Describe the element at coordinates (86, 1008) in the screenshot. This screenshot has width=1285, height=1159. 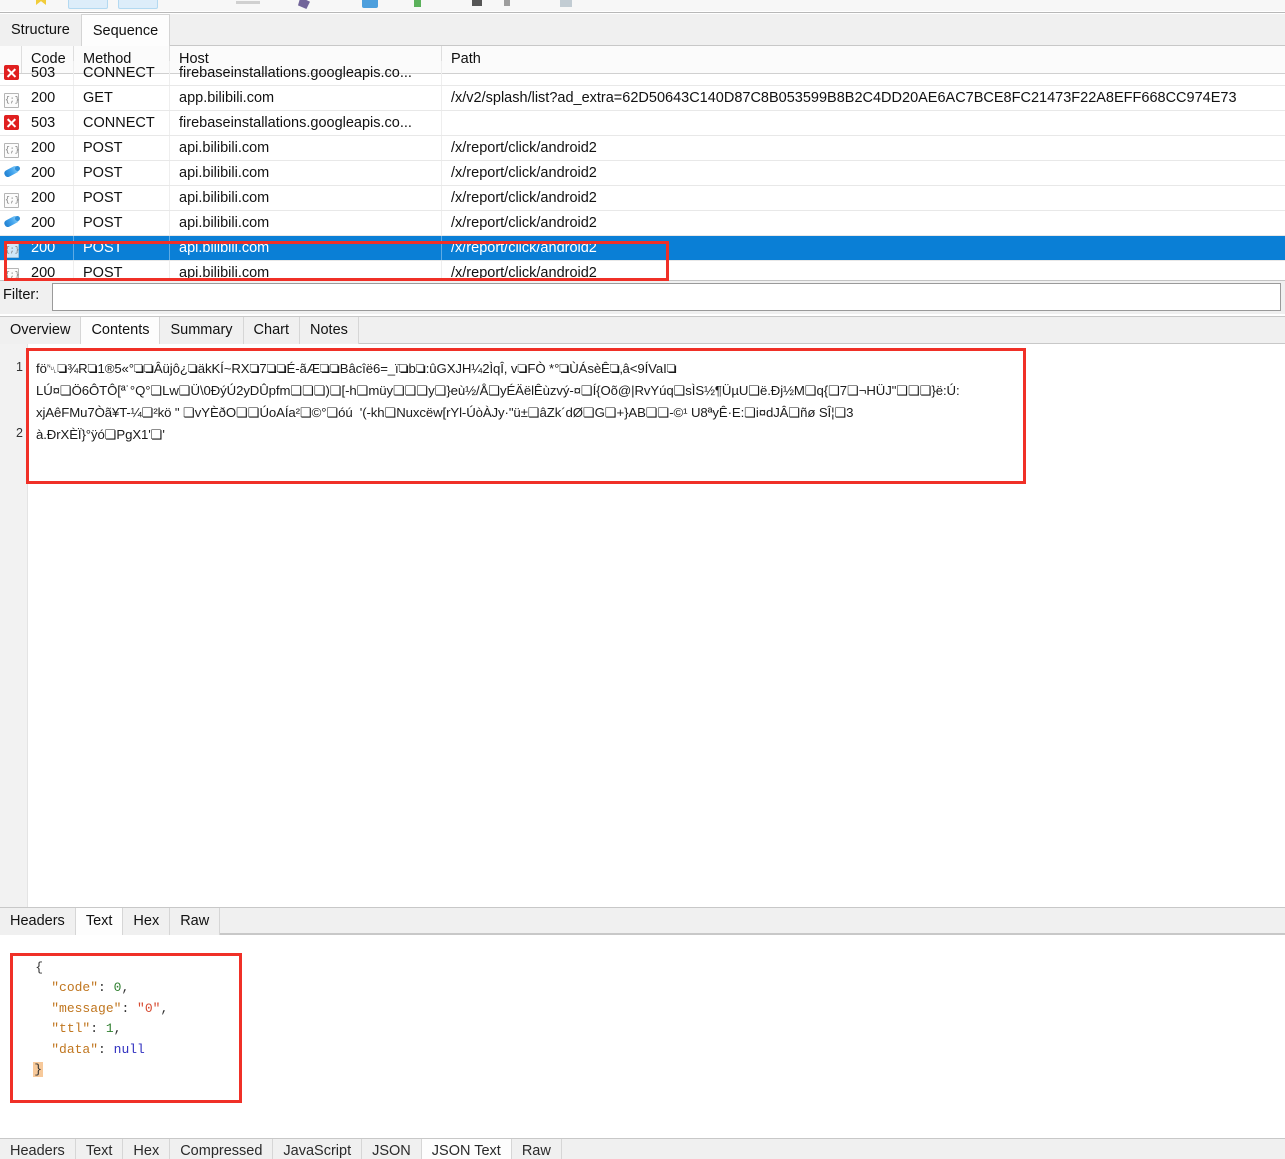
I see `json-key: "message"` at that location.